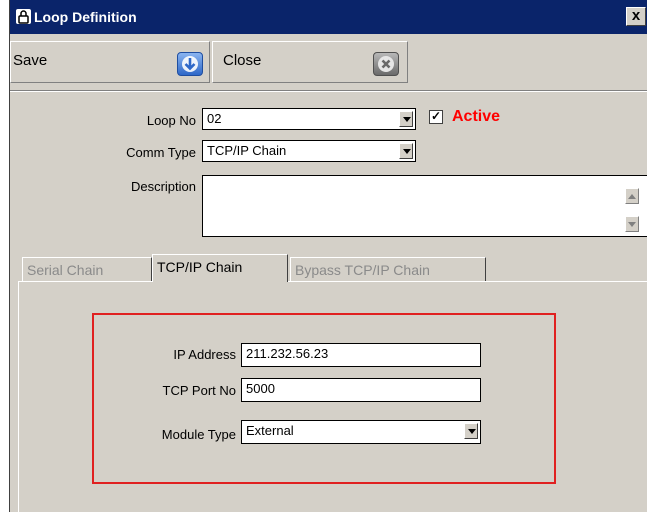 This screenshot has width=647, height=512. What do you see at coordinates (309, 151) in the screenshot?
I see `comm-type-select: TCP/IP Chain` at bounding box center [309, 151].